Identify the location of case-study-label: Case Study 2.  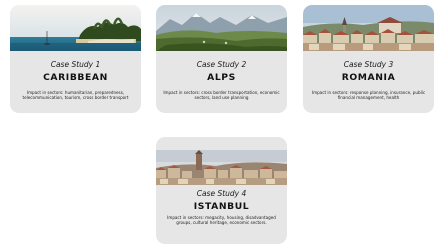
(221, 64).